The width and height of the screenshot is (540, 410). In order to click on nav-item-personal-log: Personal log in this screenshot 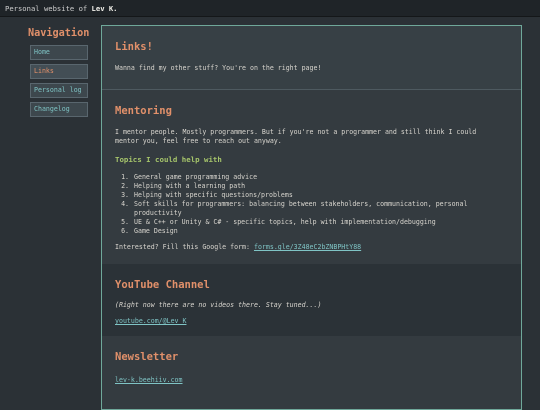, I will do `click(59, 90)`.